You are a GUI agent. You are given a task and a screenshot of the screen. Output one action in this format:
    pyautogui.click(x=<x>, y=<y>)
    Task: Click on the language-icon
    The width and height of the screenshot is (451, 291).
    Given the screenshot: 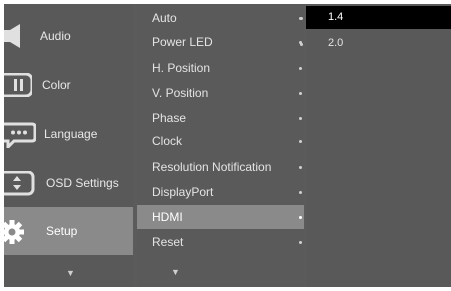 What is the action you would take?
    pyautogui.click(x=18, y=136)
    